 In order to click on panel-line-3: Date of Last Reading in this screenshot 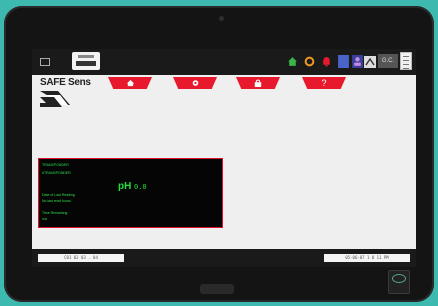, I will do `click(58, 195)`.